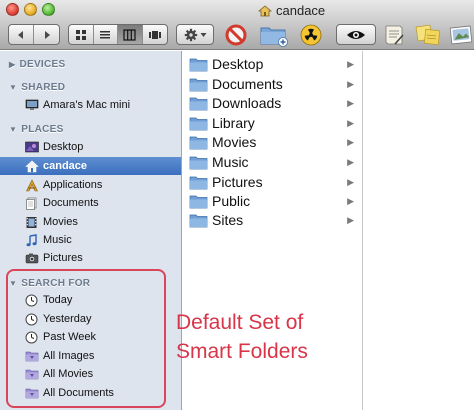 This screenshot has width=474, height=410. What do you see at coordinates (13, 87) in the screenshot?
I see `disclosure-triangle-icon: ▼` at bounding box center [13, 87].